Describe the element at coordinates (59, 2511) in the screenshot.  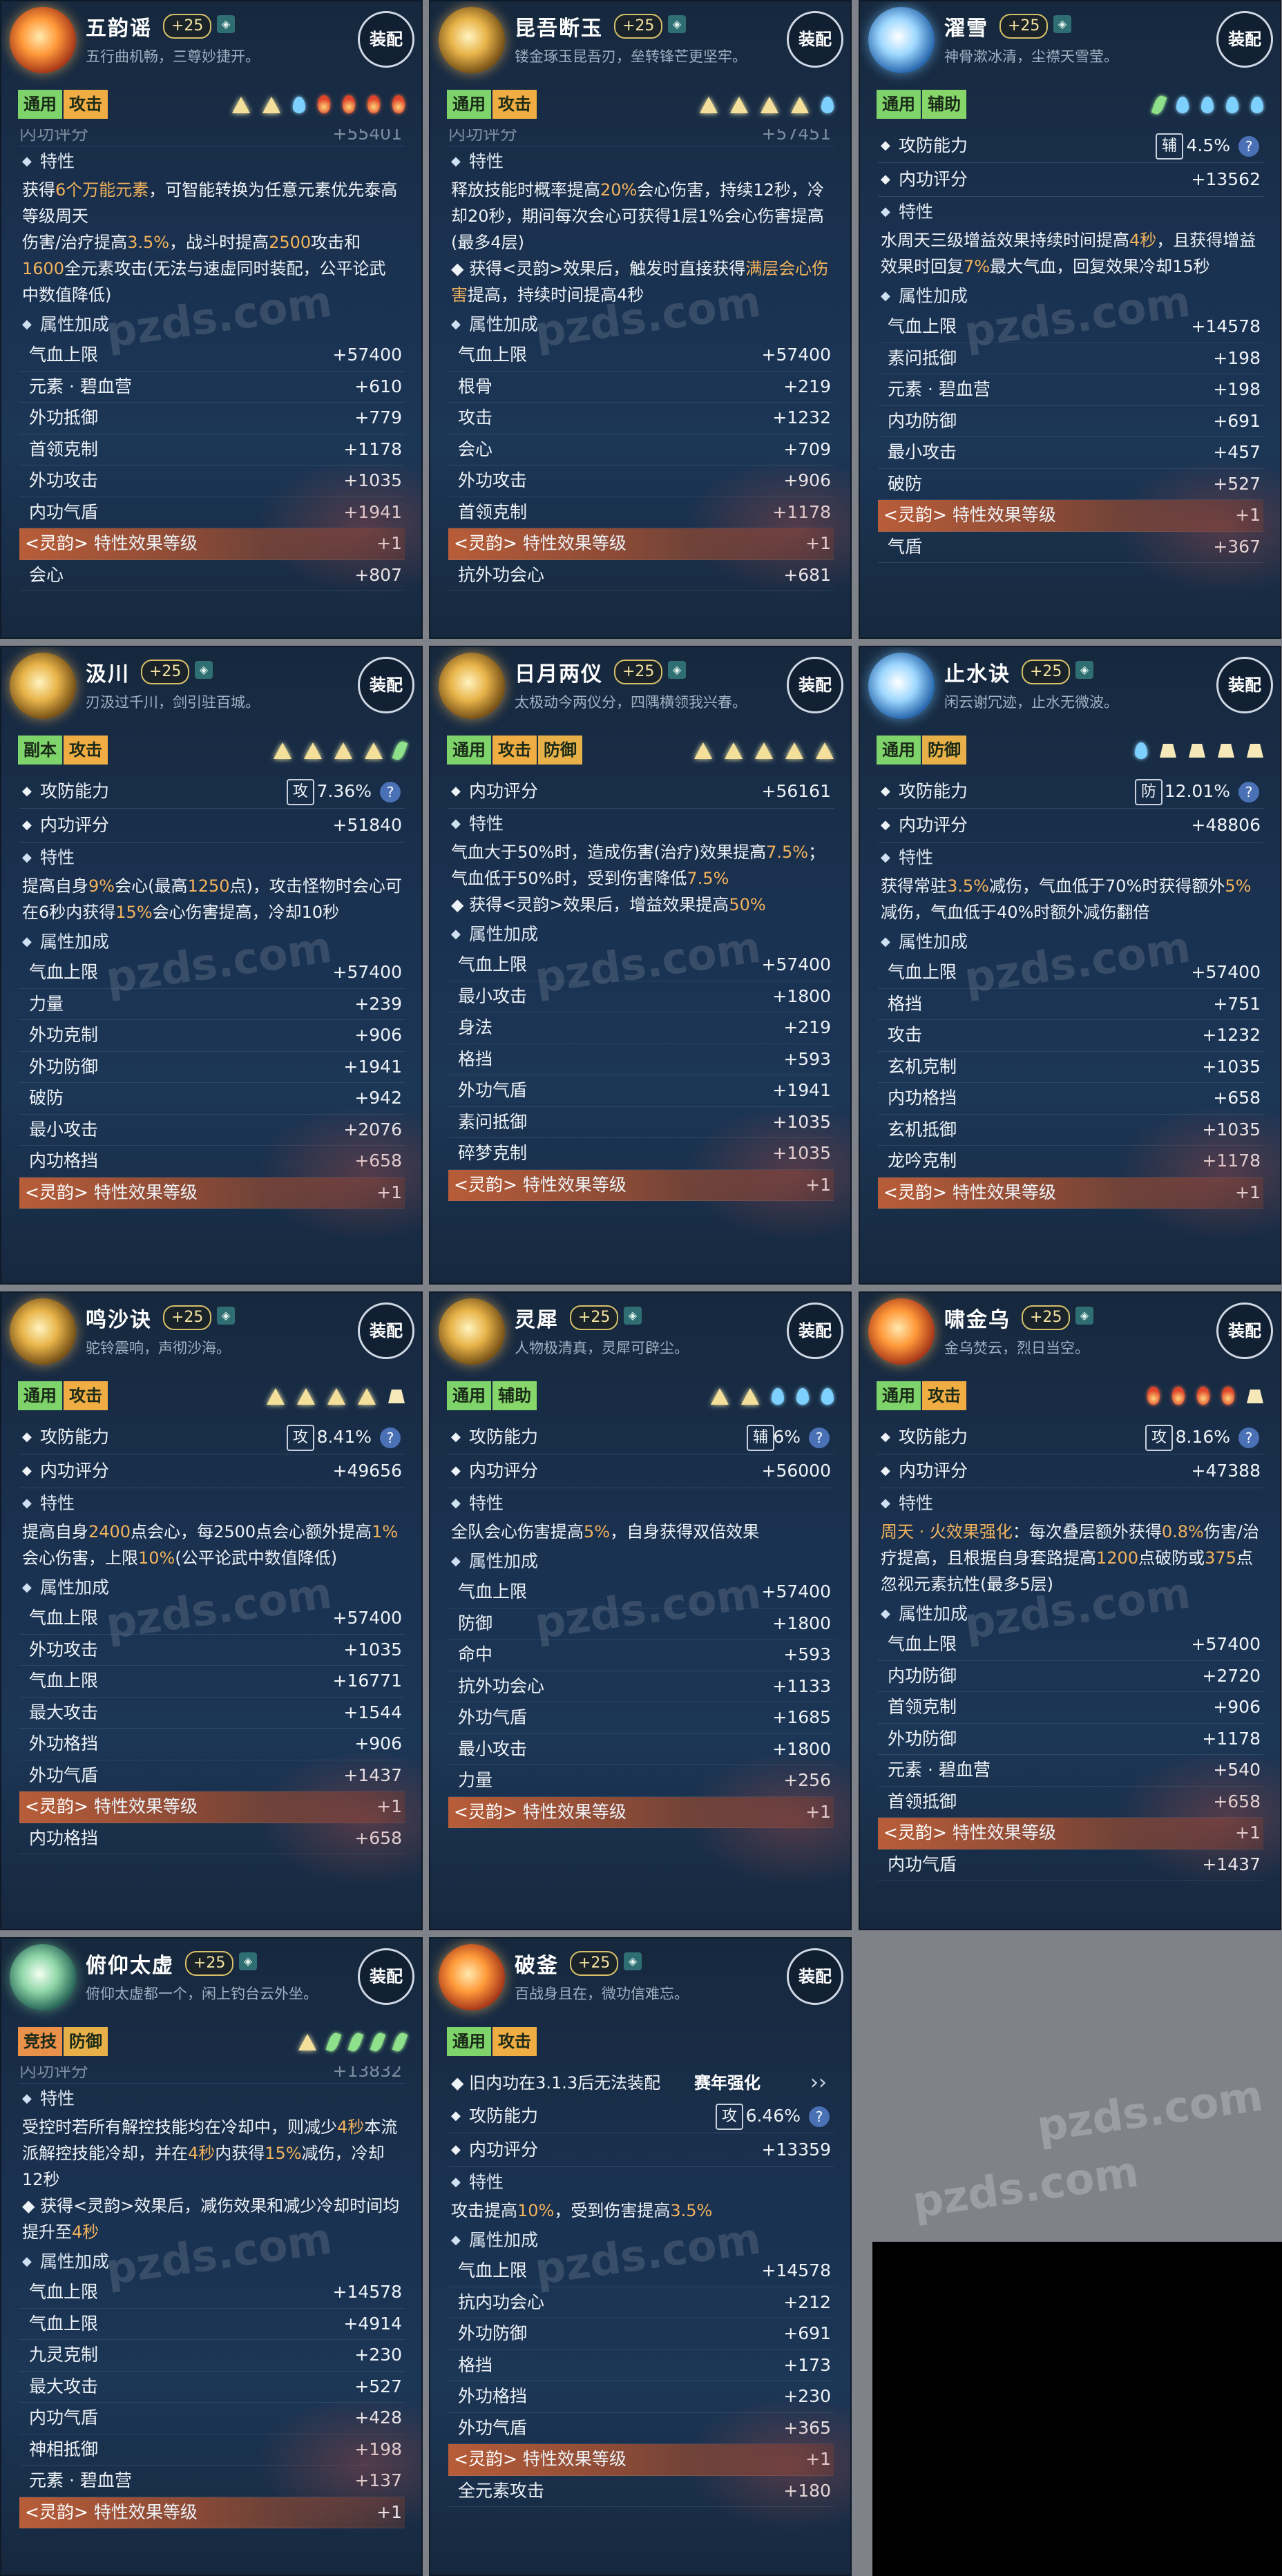
I see `lingyun-prefix: <灵韵>` at that location.